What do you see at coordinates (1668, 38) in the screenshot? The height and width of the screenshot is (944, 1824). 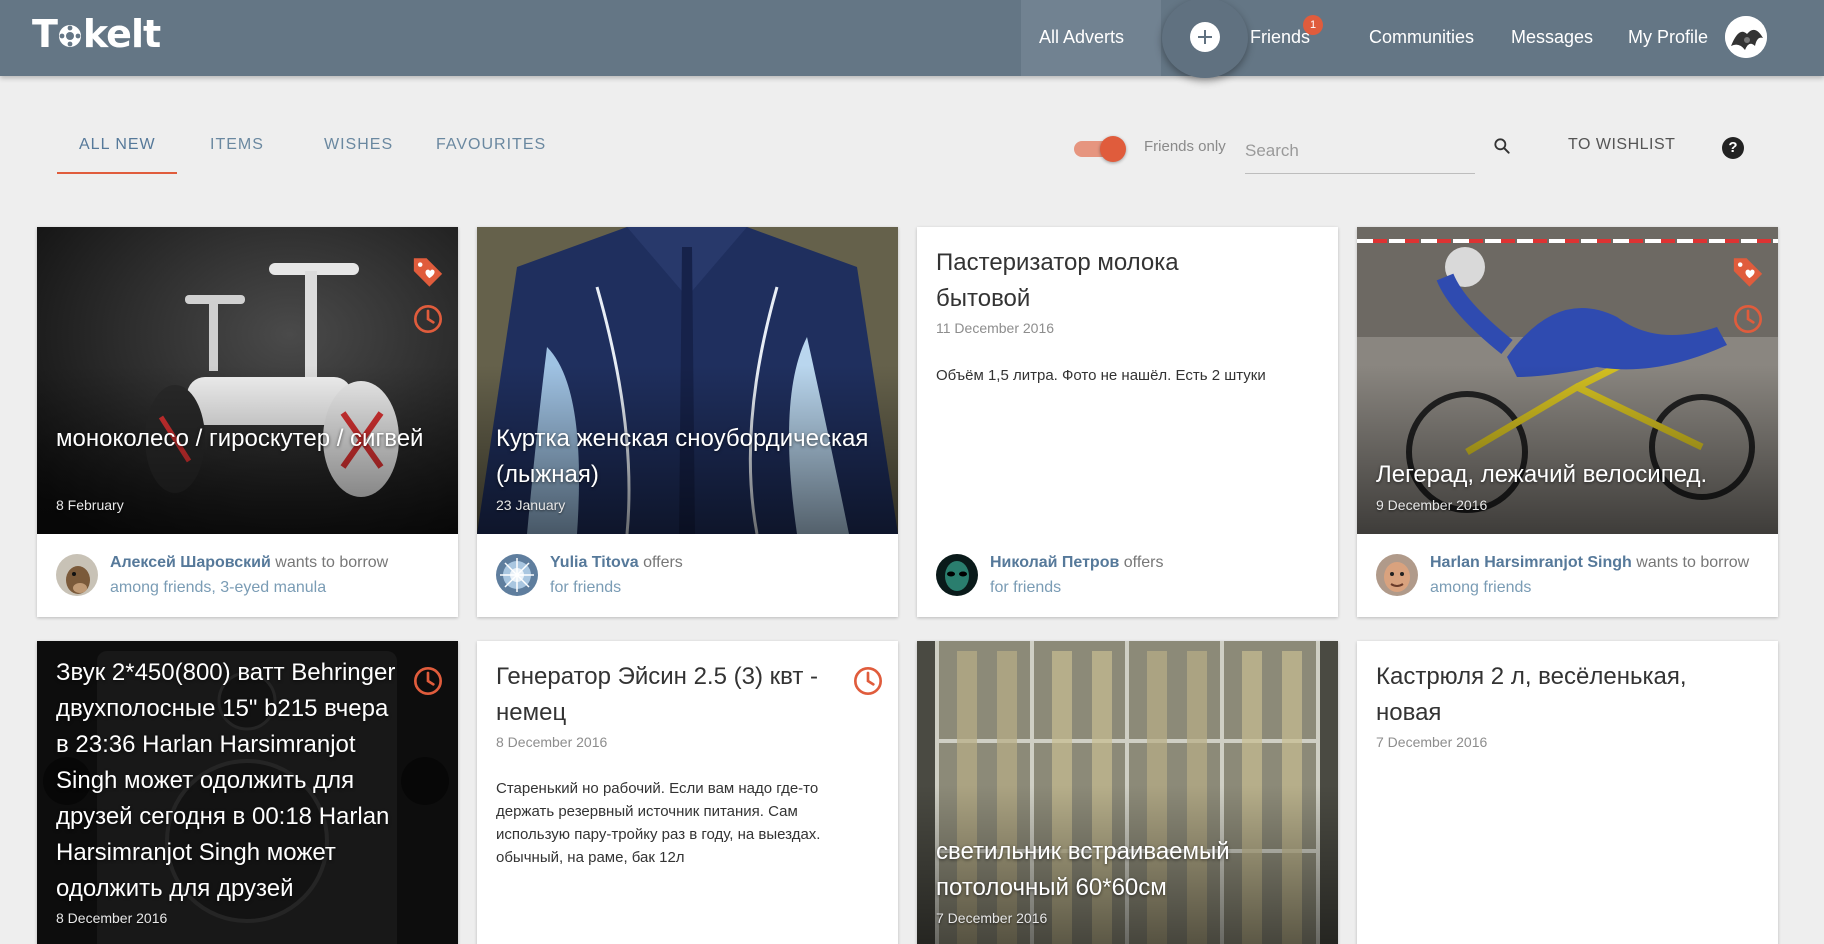 I see `nav-my-profile: My Profile` at bounding box center [1668, 38].